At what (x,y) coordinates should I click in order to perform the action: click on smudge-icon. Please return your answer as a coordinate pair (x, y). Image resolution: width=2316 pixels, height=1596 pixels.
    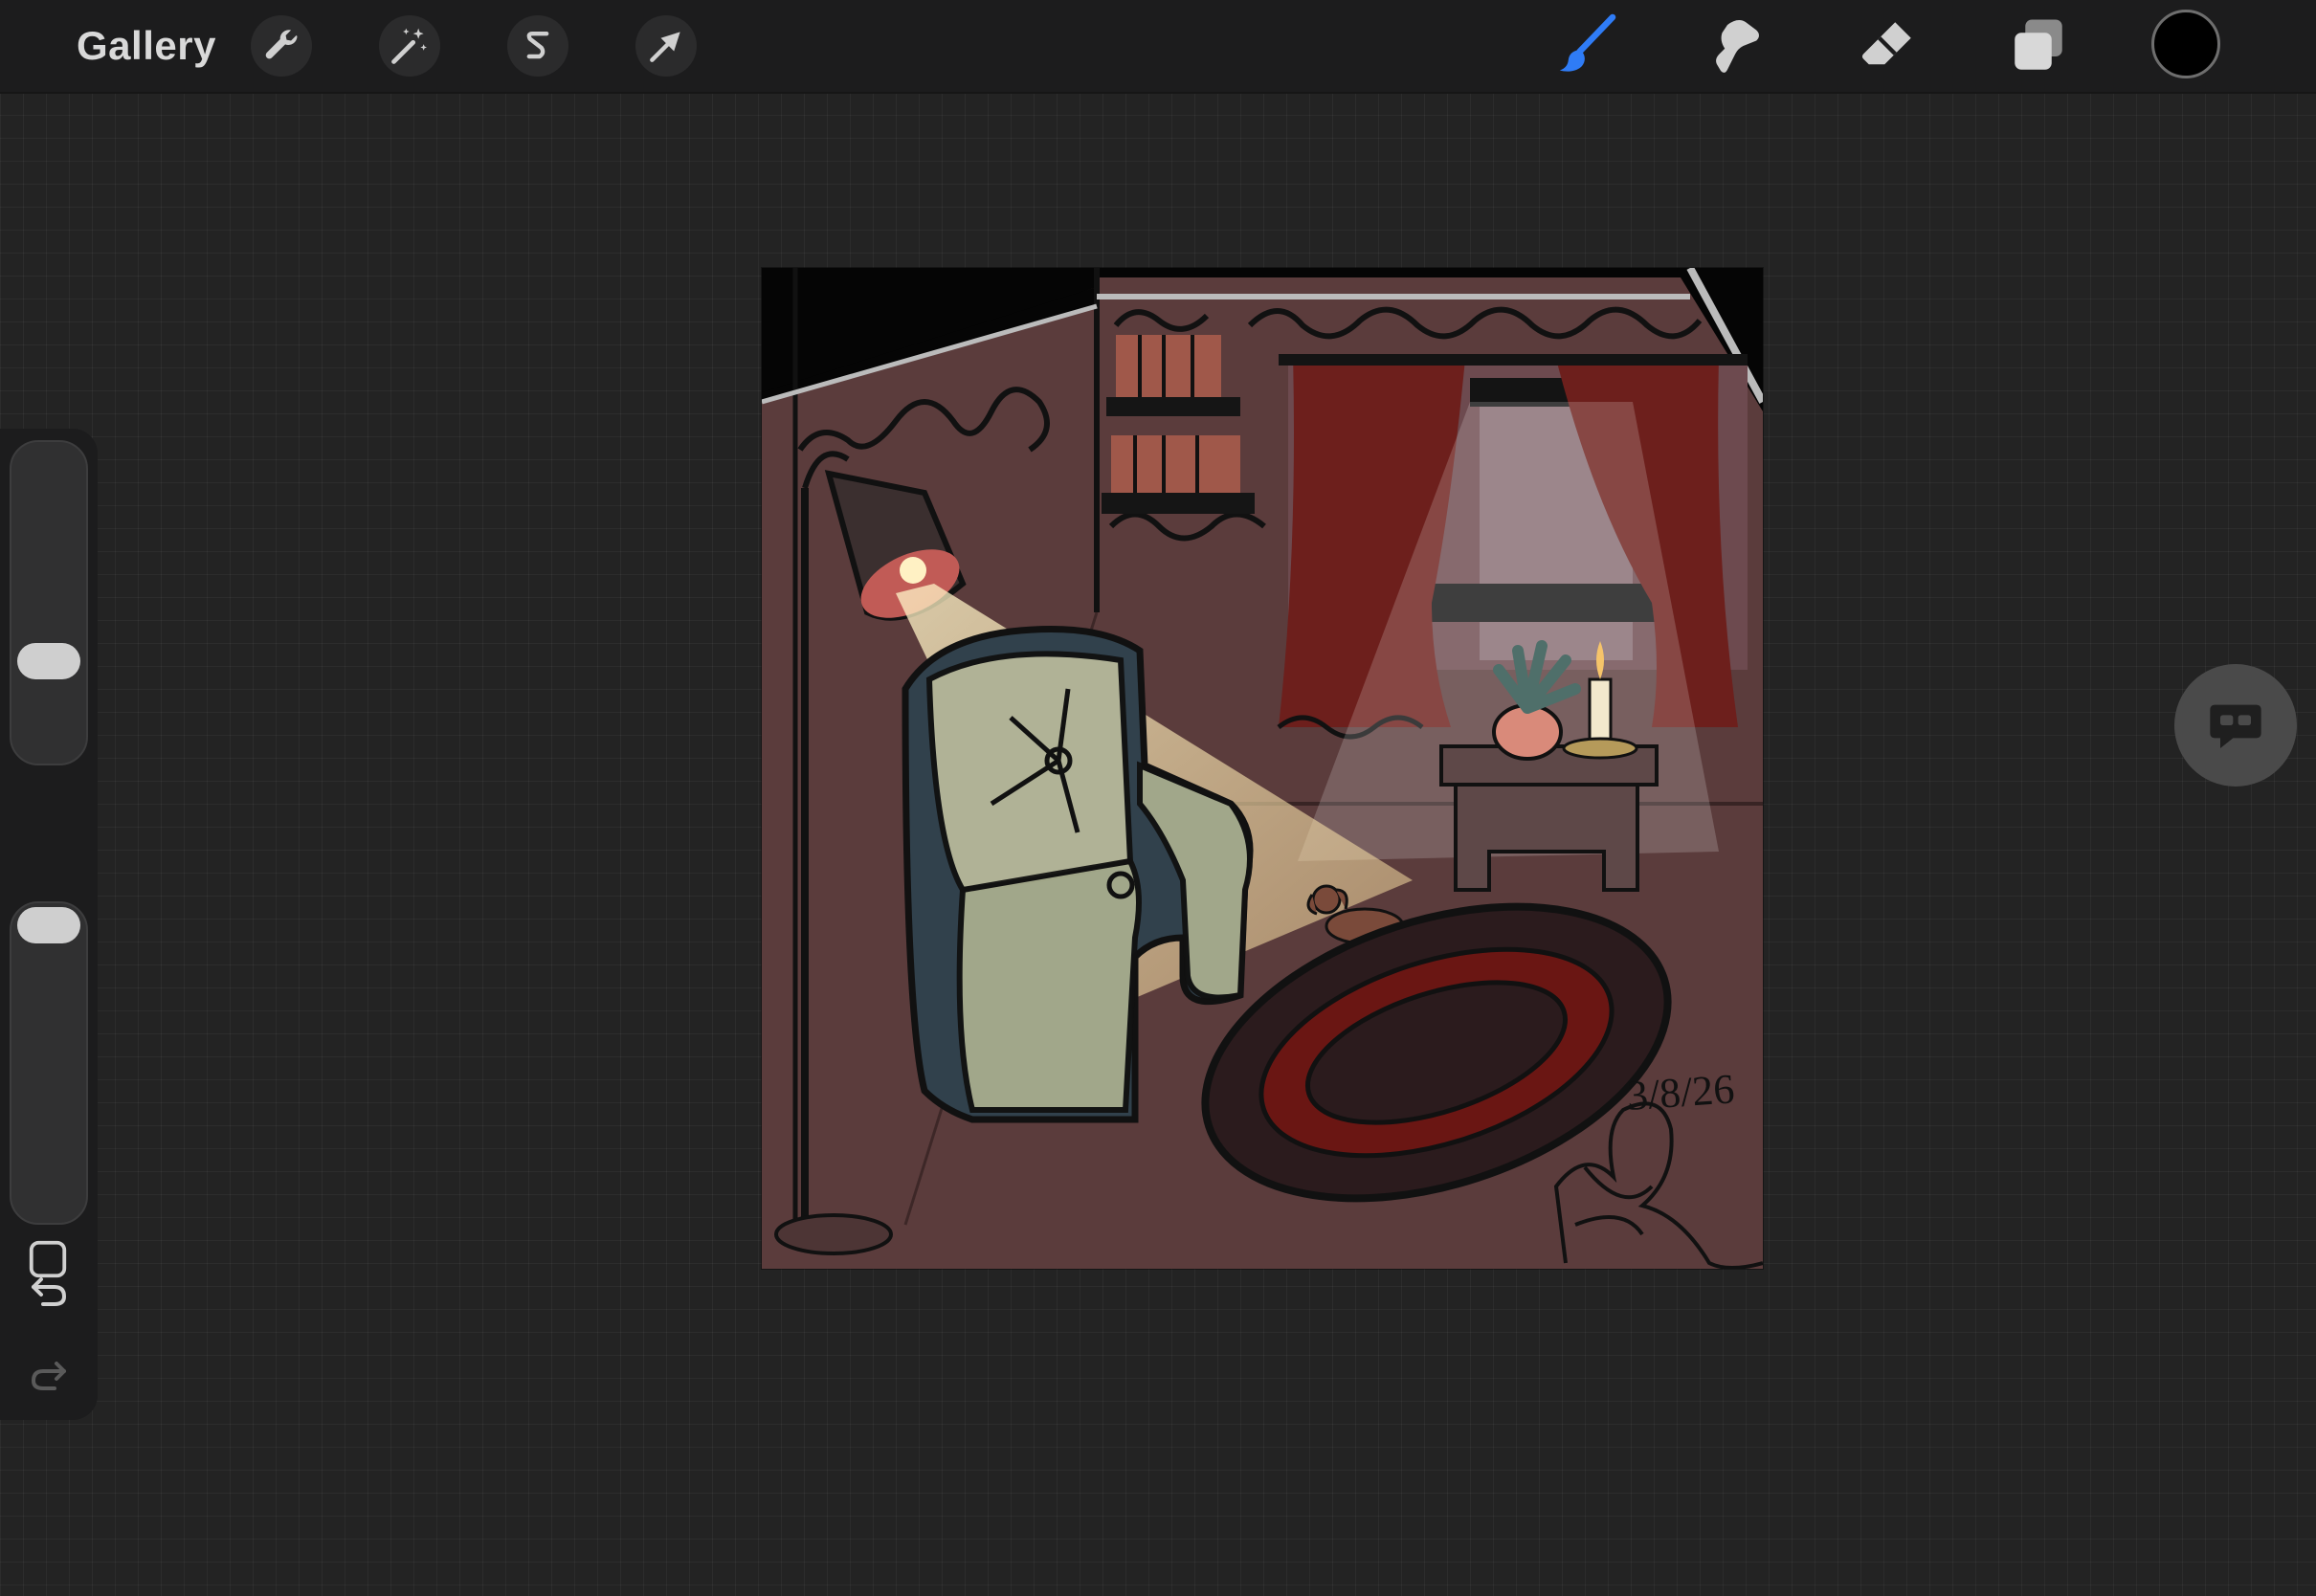
    Looking at the image, I should click on (1737, 47).